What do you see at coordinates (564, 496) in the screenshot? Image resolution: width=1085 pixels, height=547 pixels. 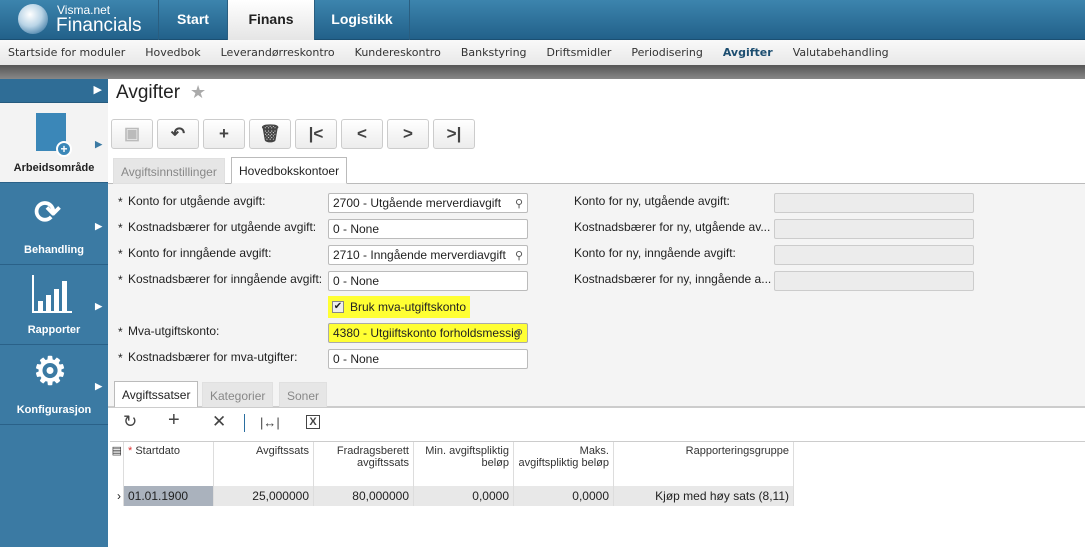 I see `cell-maks-belop: 0,0000` at bounding box center [564, 496].